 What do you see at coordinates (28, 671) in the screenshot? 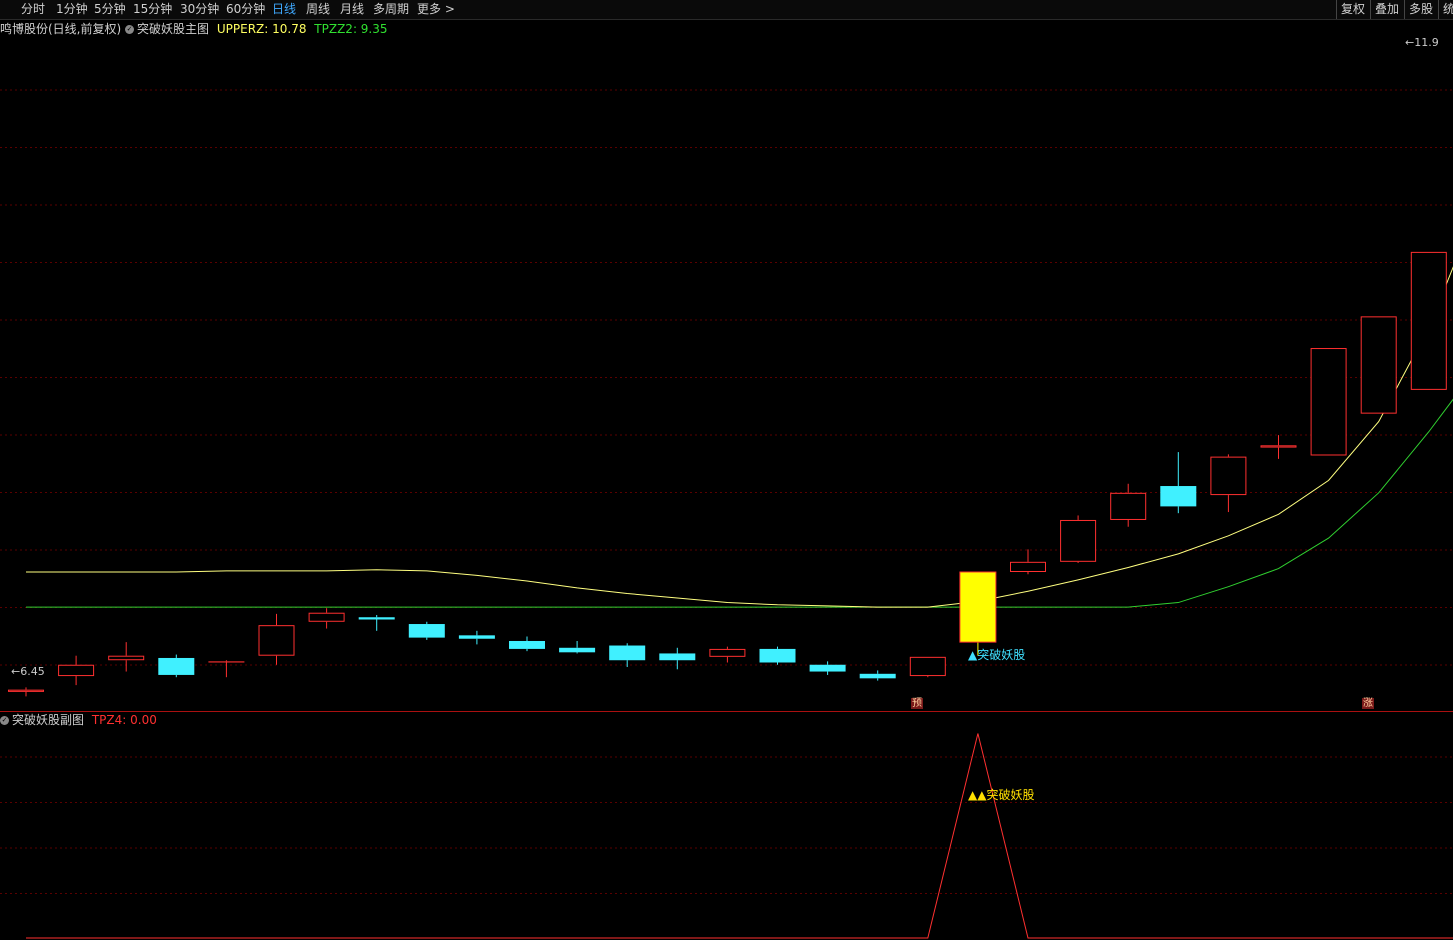
I see `low-price-label: ←6.45` at bounding box center [28, 671].